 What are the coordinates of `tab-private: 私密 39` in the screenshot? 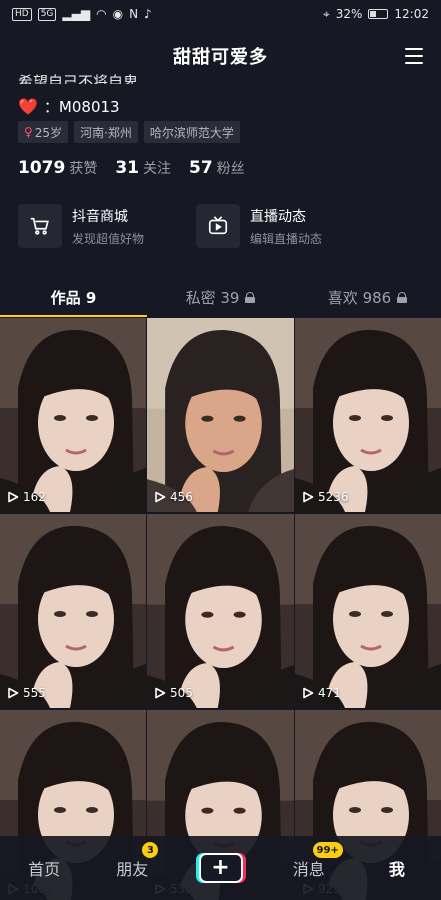 It's located at (220, 297).